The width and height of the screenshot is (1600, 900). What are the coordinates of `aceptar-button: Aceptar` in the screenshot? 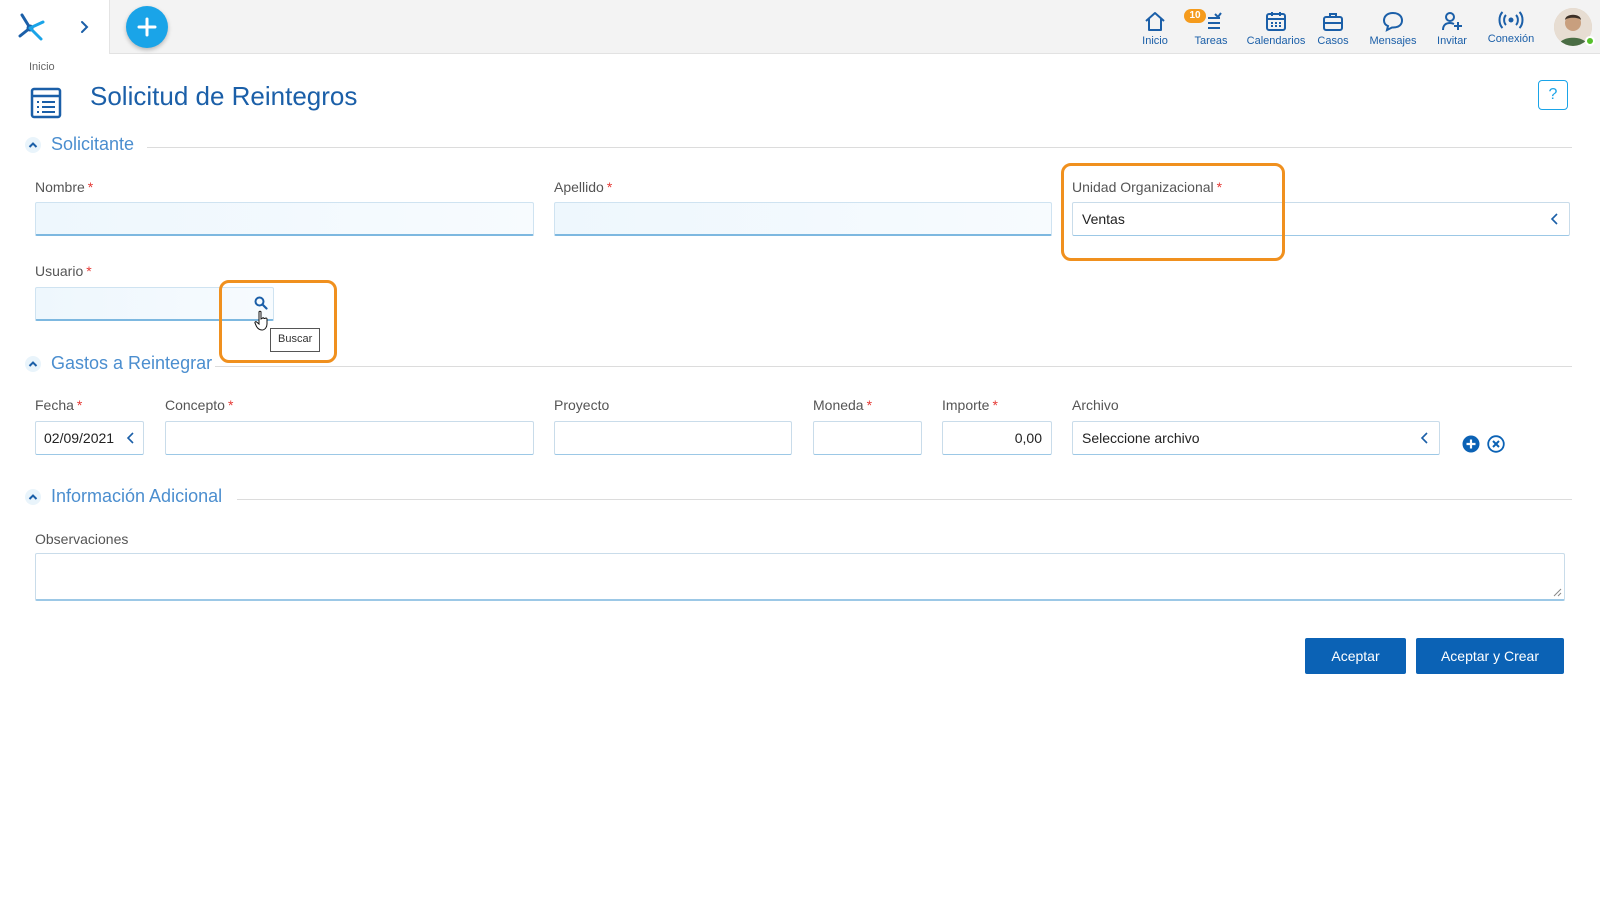 It's located at (1355, 656).